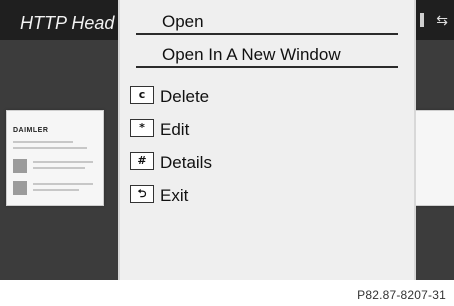  What do you see at coordinates (442, 20) in the screenshot?
I see `arrow-left-right-icon: ⇆` at bounding box center [442, 20].